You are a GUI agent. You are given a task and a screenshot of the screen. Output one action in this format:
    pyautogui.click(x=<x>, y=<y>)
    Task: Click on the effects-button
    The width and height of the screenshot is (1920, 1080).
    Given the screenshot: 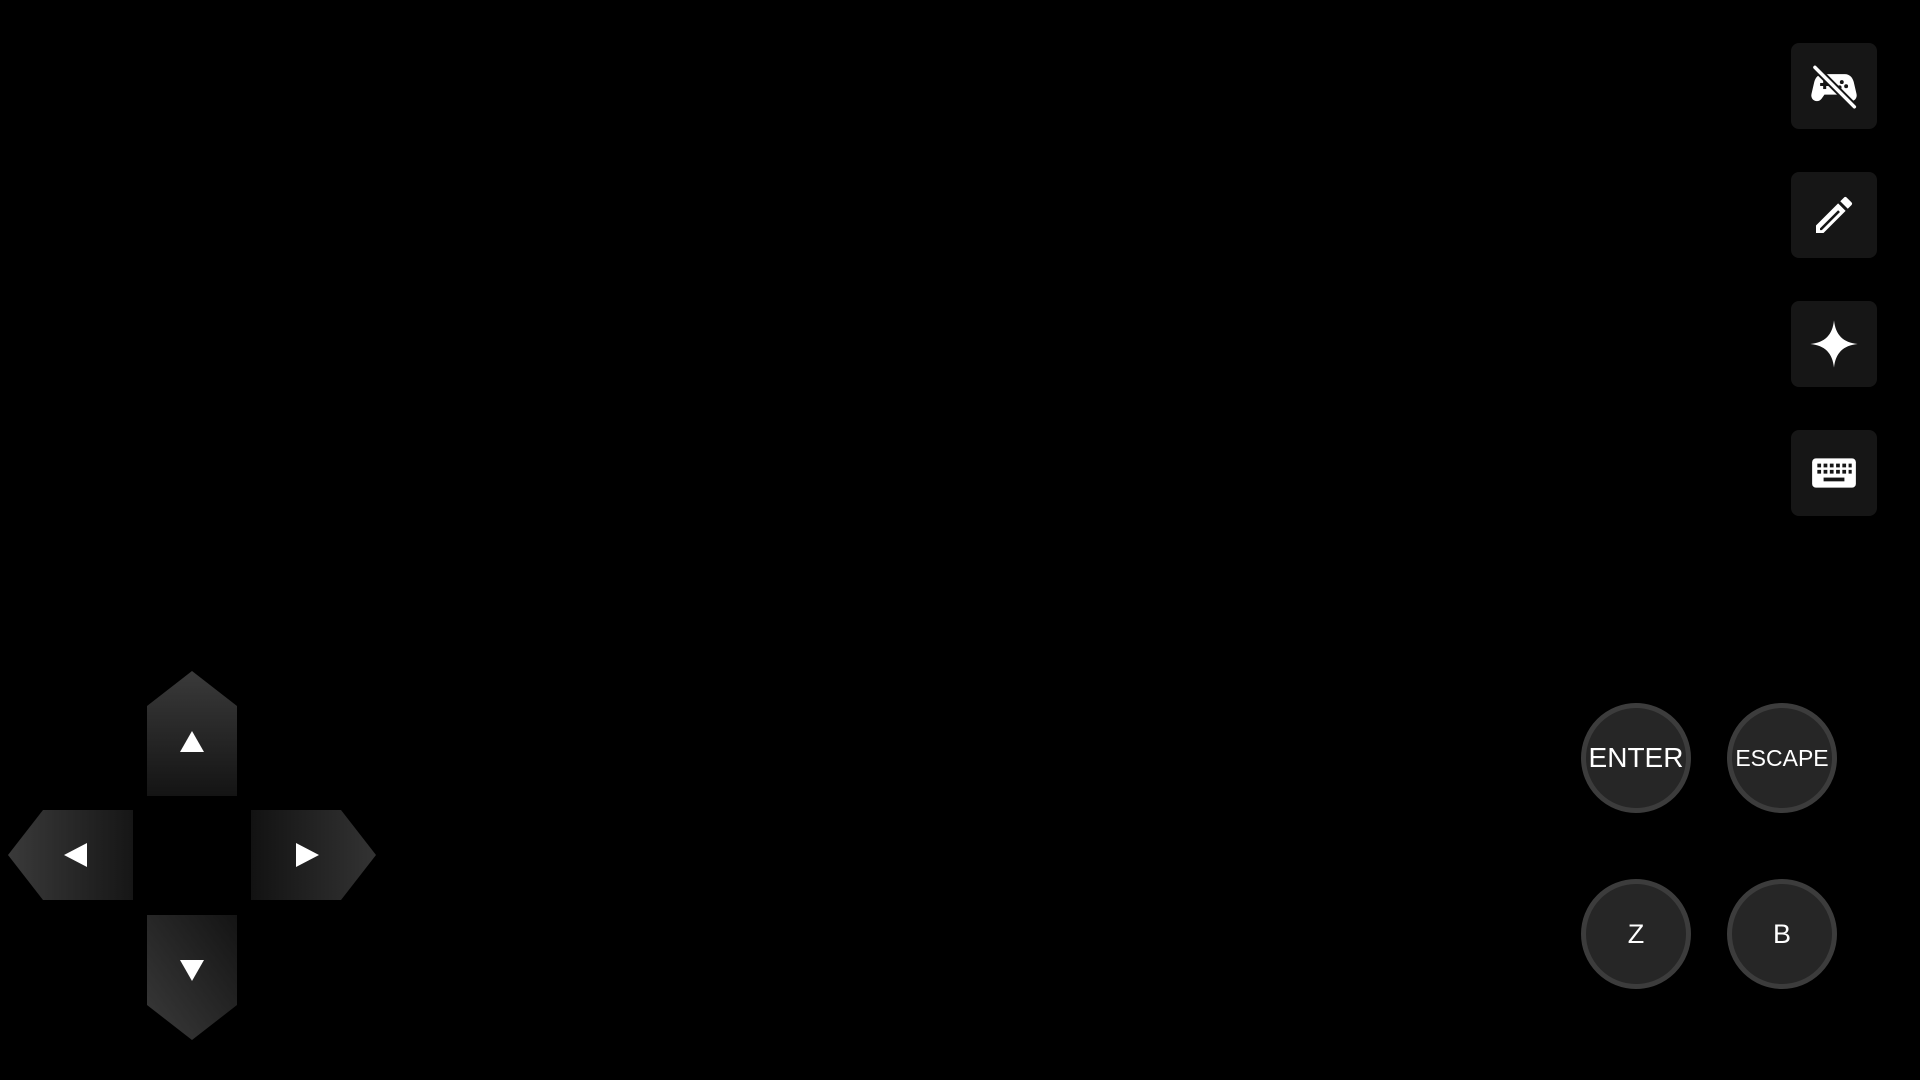 What is the action you would take?
    pyautogui.click(x=1834, y=344)
    